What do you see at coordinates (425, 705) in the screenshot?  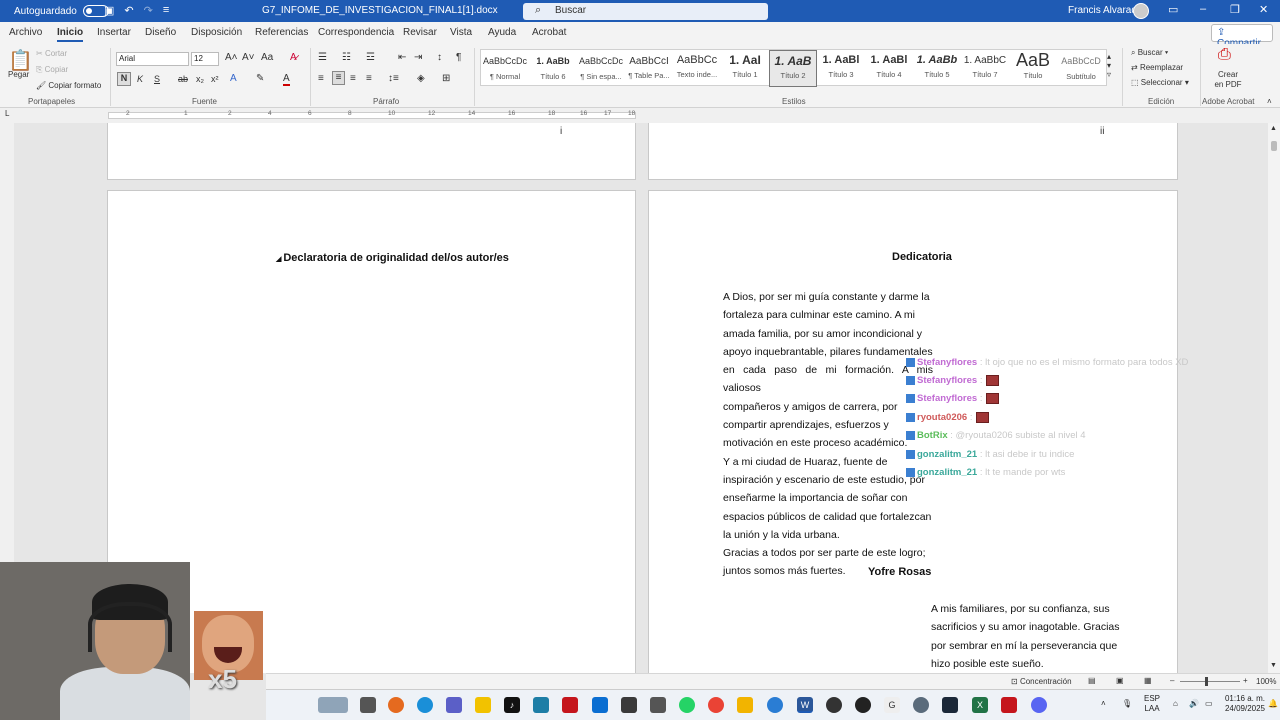 I see `edge-icon` at bounding box center [425, 705].